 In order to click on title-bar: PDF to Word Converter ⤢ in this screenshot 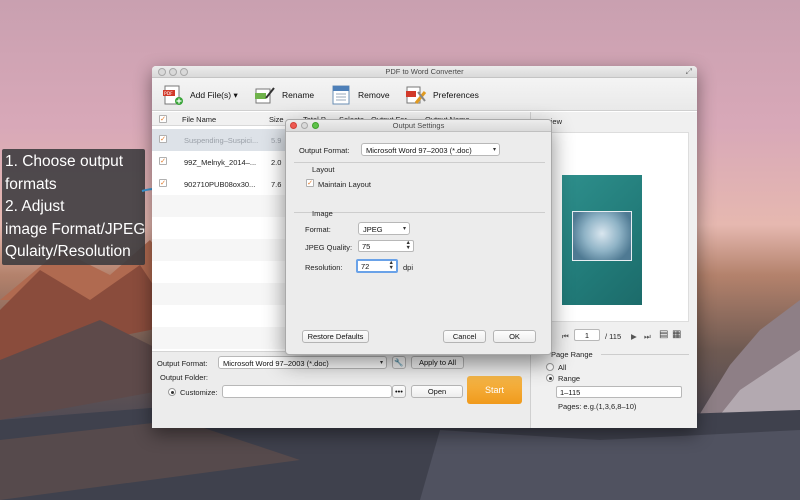, I will do `click(424, 72)`.